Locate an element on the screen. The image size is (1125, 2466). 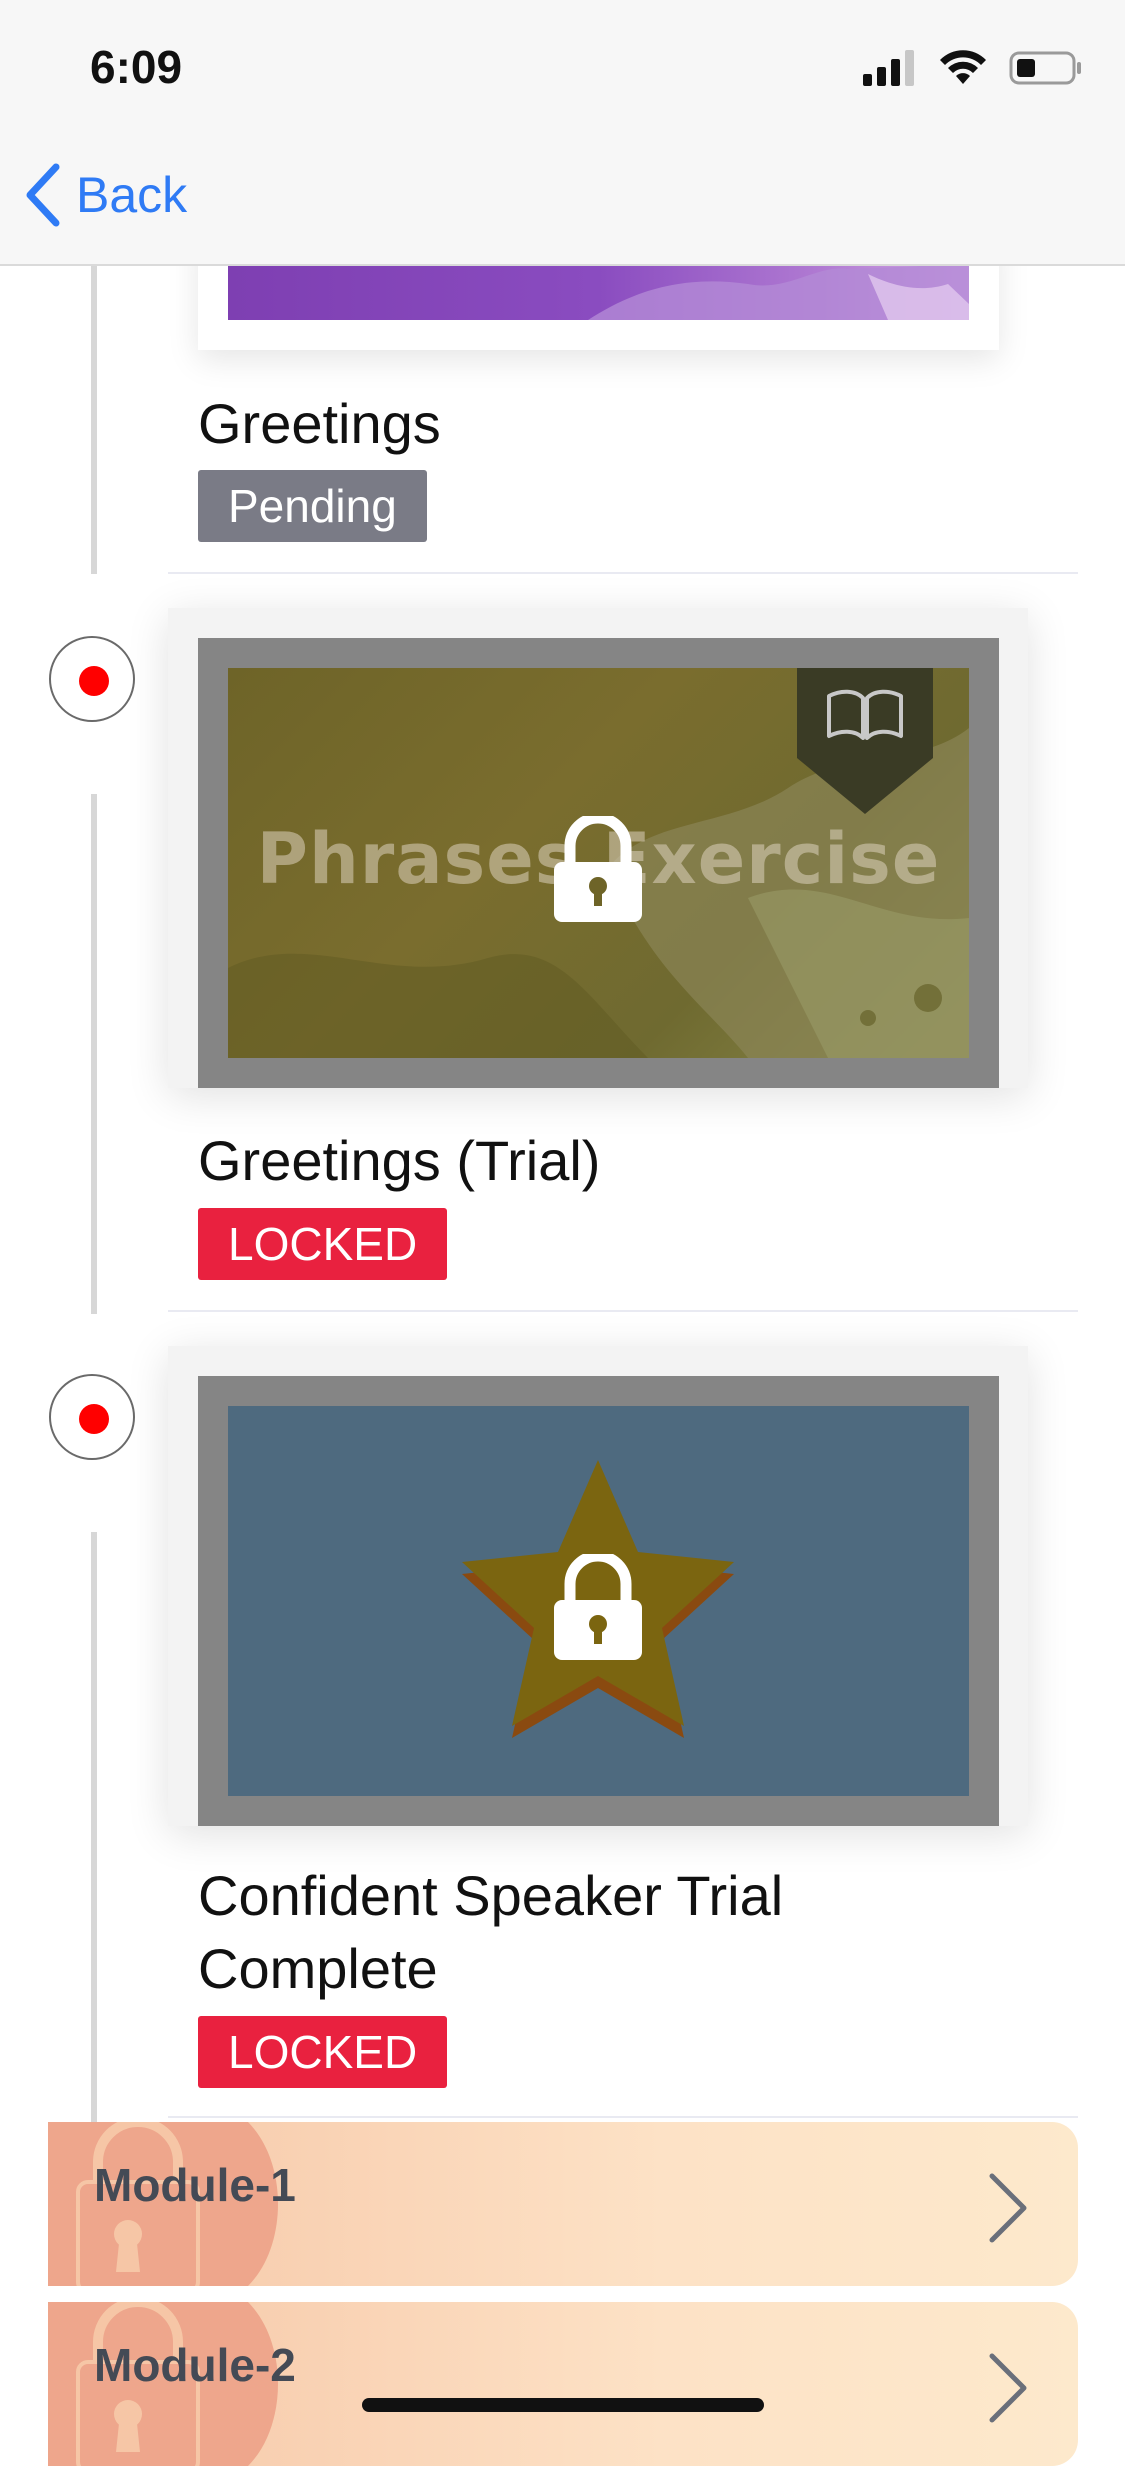
back-button: Back is located at coordinates (104, 195).